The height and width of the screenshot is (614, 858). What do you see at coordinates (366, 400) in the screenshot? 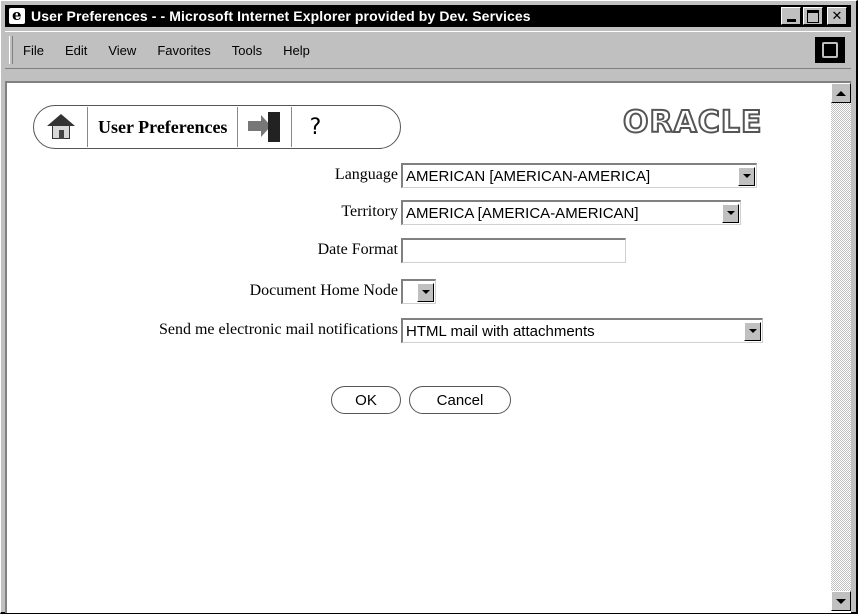
I see `ok-button: OK` at bounding box center [366, 400].